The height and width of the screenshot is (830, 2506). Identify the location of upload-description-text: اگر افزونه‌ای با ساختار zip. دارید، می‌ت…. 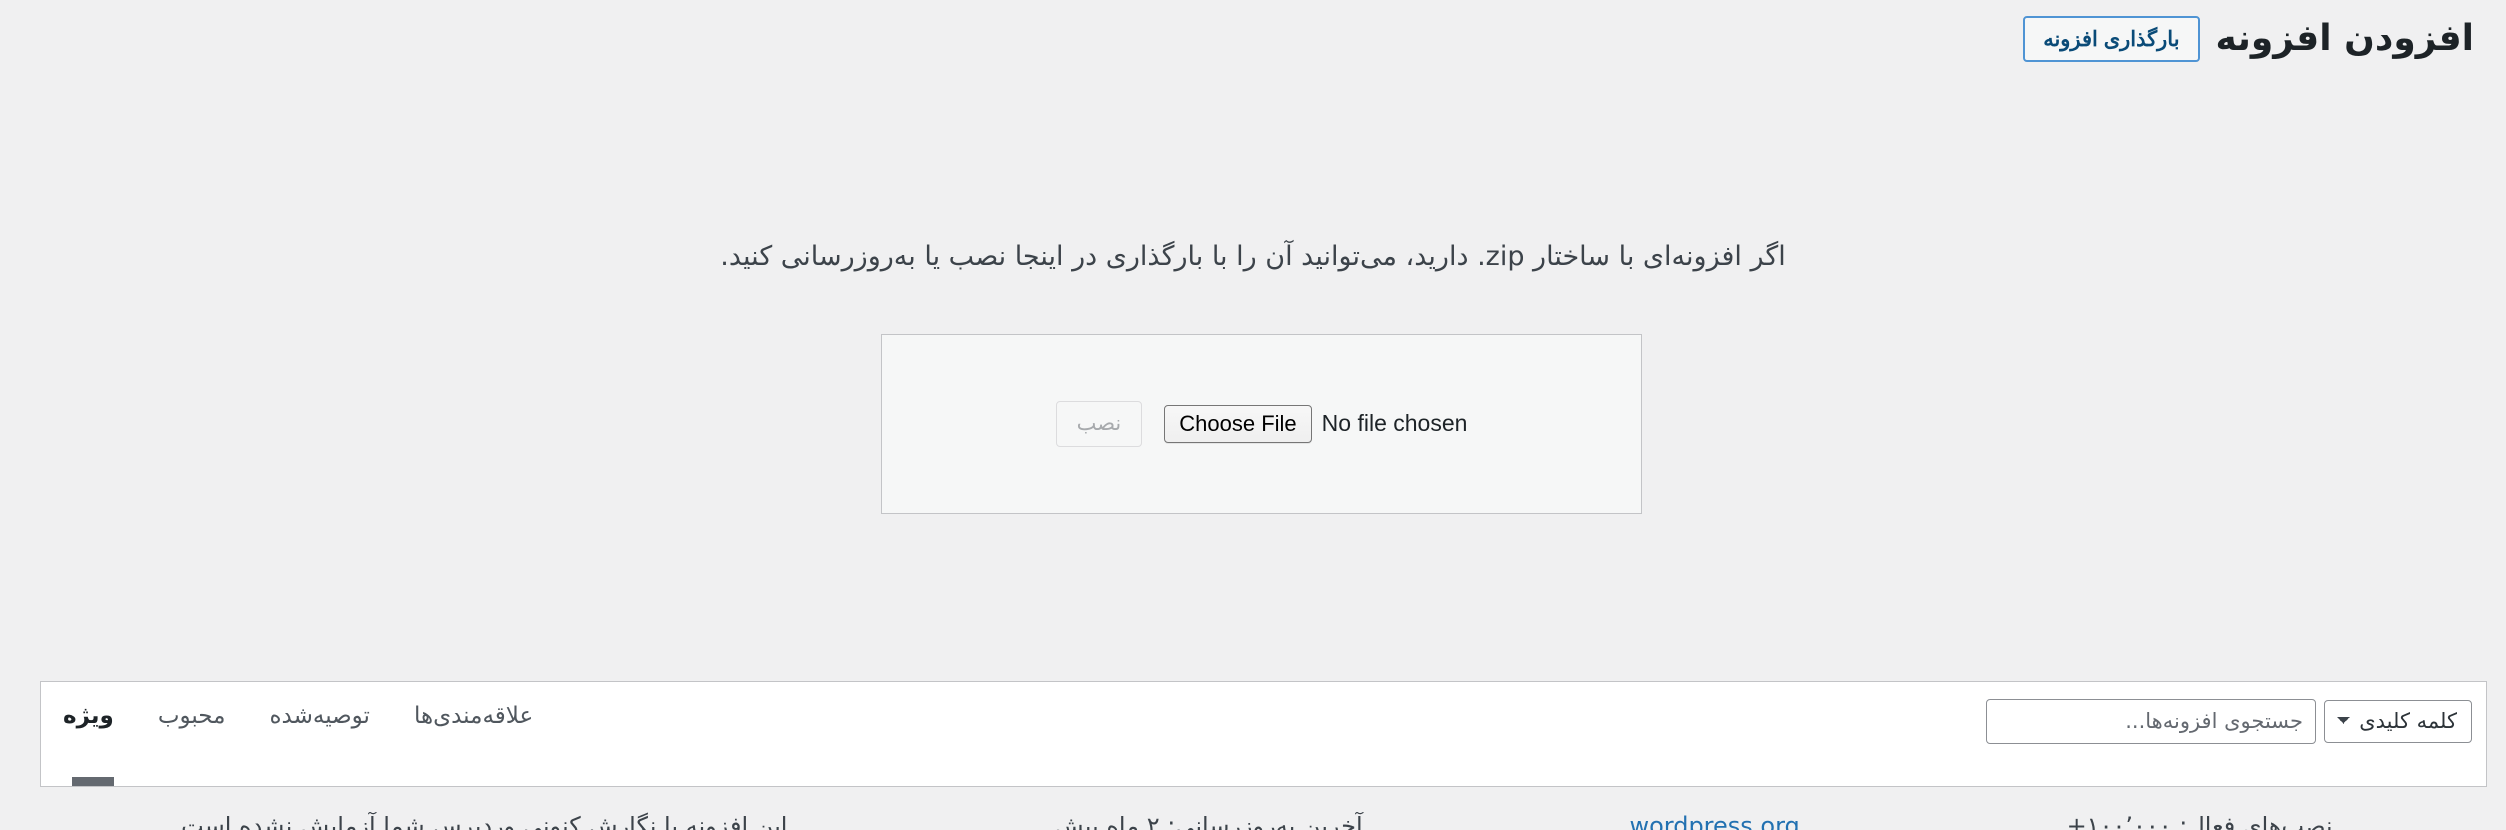
(1253, 256).